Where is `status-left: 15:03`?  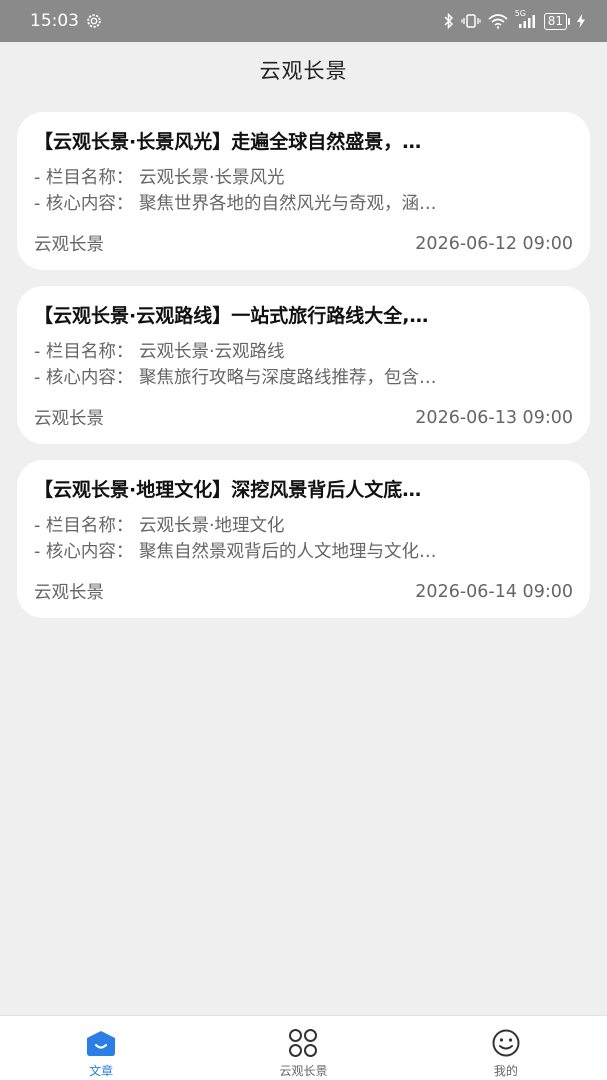
status-left: 15:03 is located at coordinates (66, 21).